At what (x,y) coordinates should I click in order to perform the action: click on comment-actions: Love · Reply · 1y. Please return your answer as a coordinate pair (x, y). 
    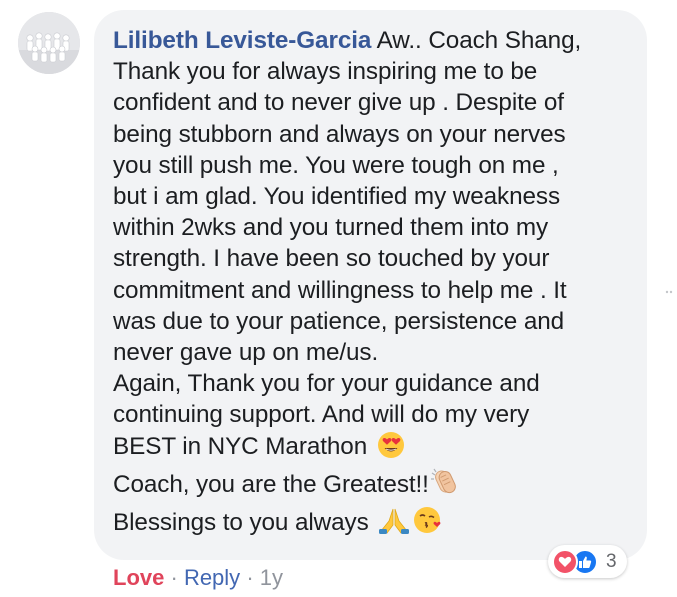
    Looking at the image, I should click on (198, 578).